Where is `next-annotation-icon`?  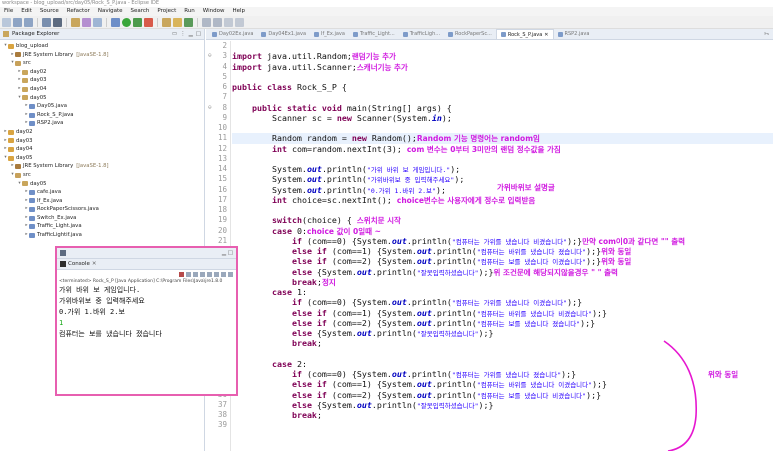 next-annotation-icon is located at coordinates (206, 22).